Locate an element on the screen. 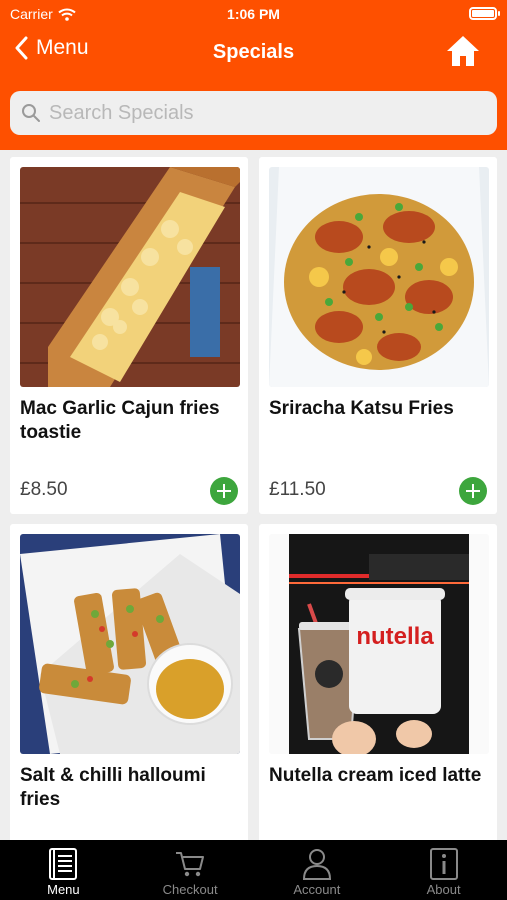 Image resolution: width=507 pixels, height=900 pixels. page-title: Specials is located at coordinates (253, 52).